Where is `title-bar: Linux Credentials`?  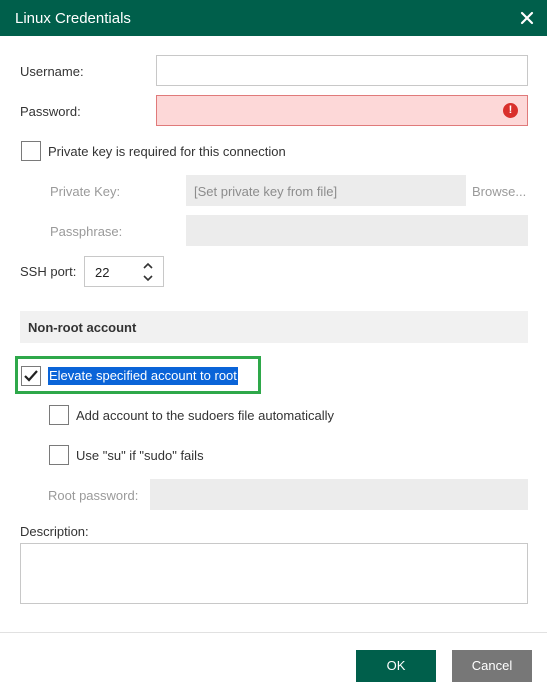 title-bar: Linux Credentials is located at coordinates (273, 18).